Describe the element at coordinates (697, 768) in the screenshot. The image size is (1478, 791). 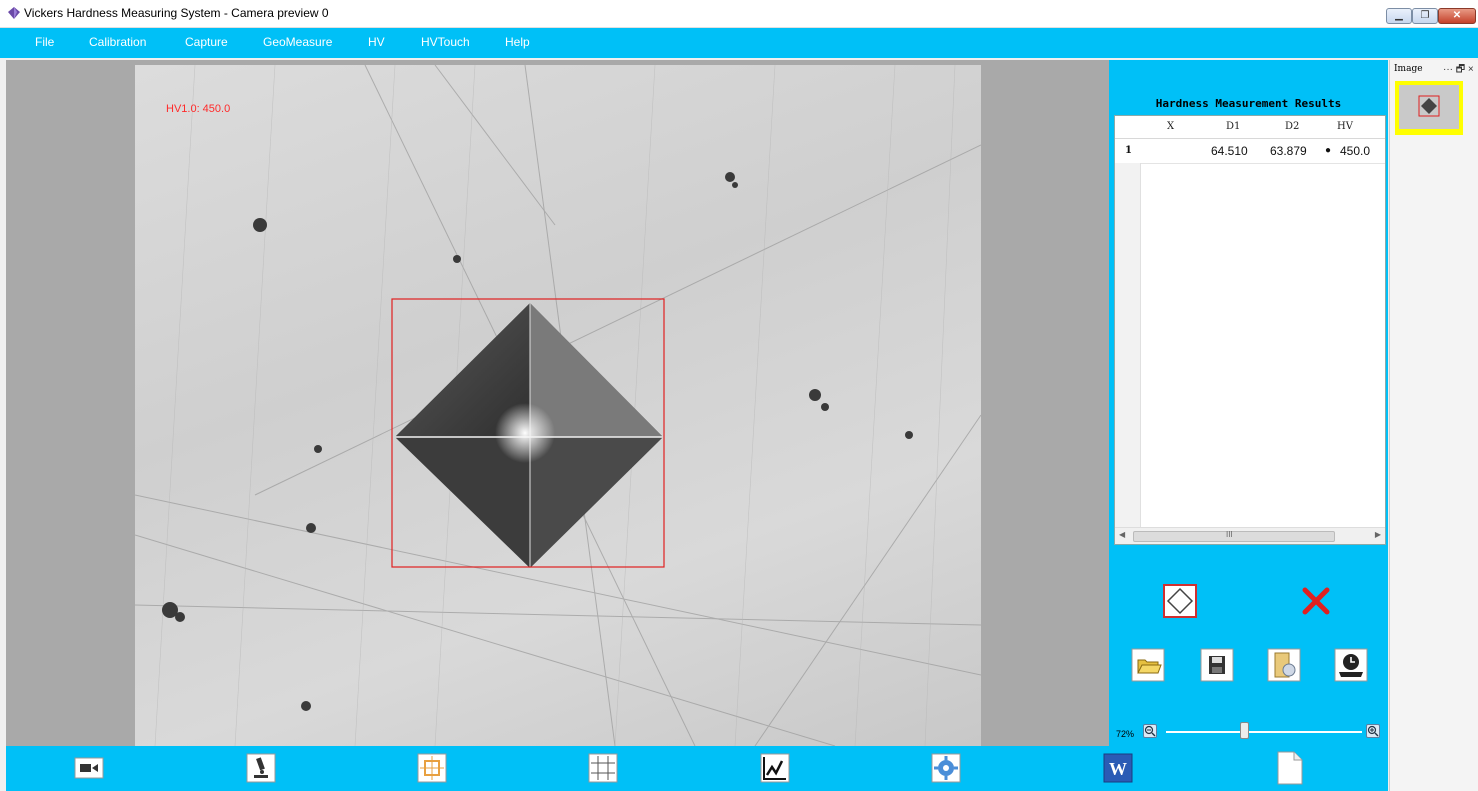
I see `bottom-toolbar: W` at that location.